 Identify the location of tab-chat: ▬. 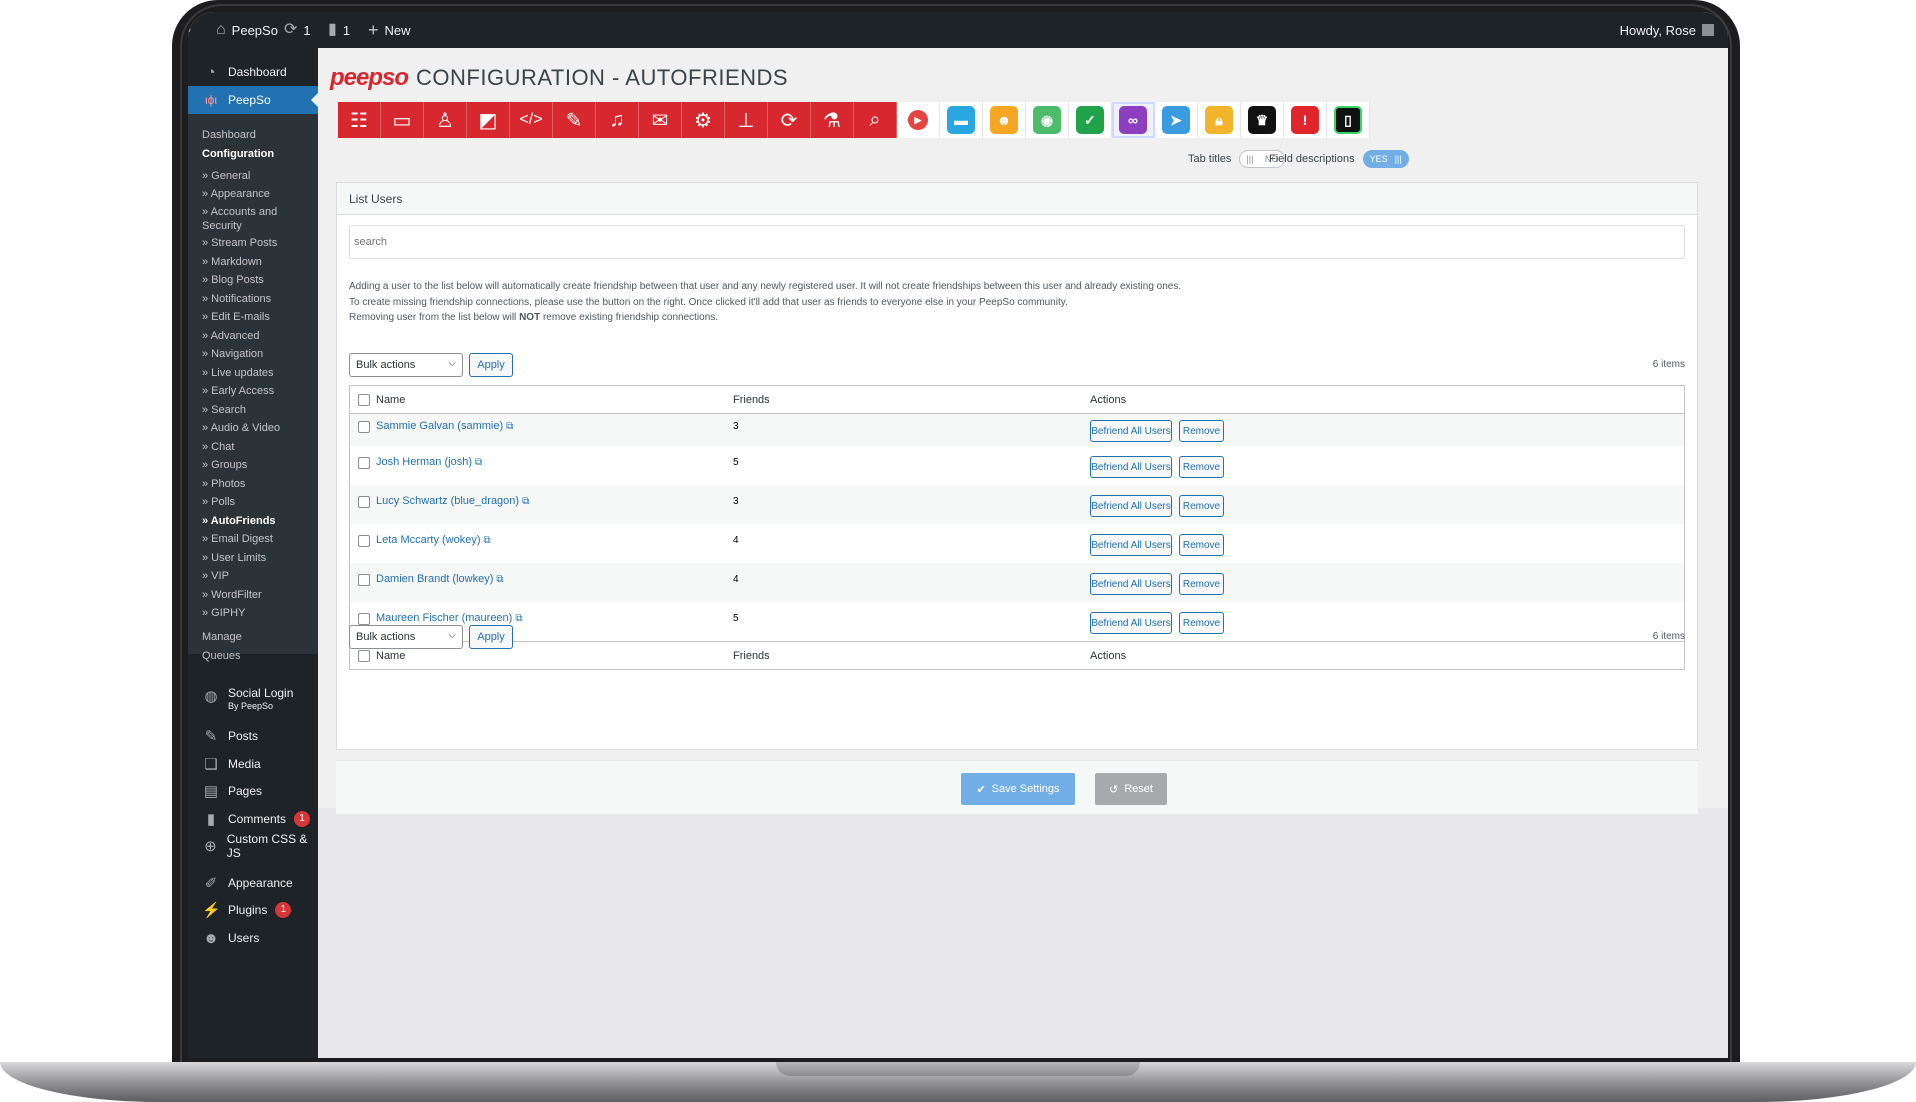
(961, 120).